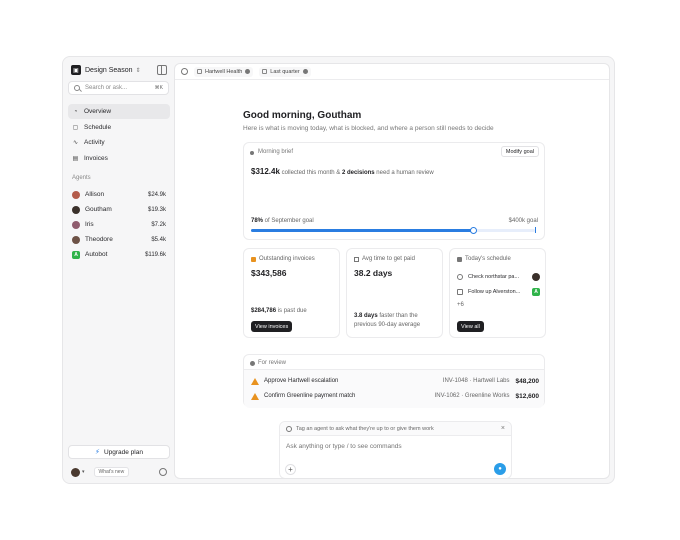 Image resolution: width=680 pixels, height=540 pixels. I want to click on sidebar-item-overview: ◔ Overview, so click(119, 111).